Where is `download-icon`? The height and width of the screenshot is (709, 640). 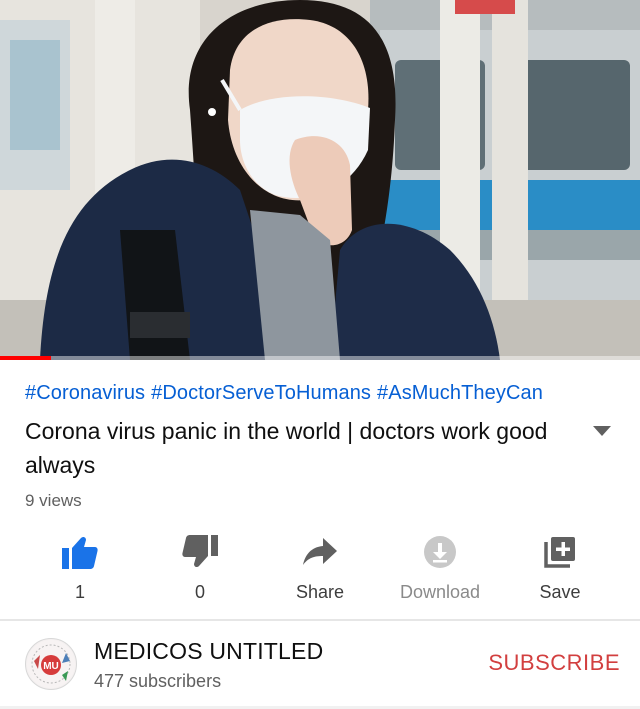
download-icon is located at coordinates (440, 552).